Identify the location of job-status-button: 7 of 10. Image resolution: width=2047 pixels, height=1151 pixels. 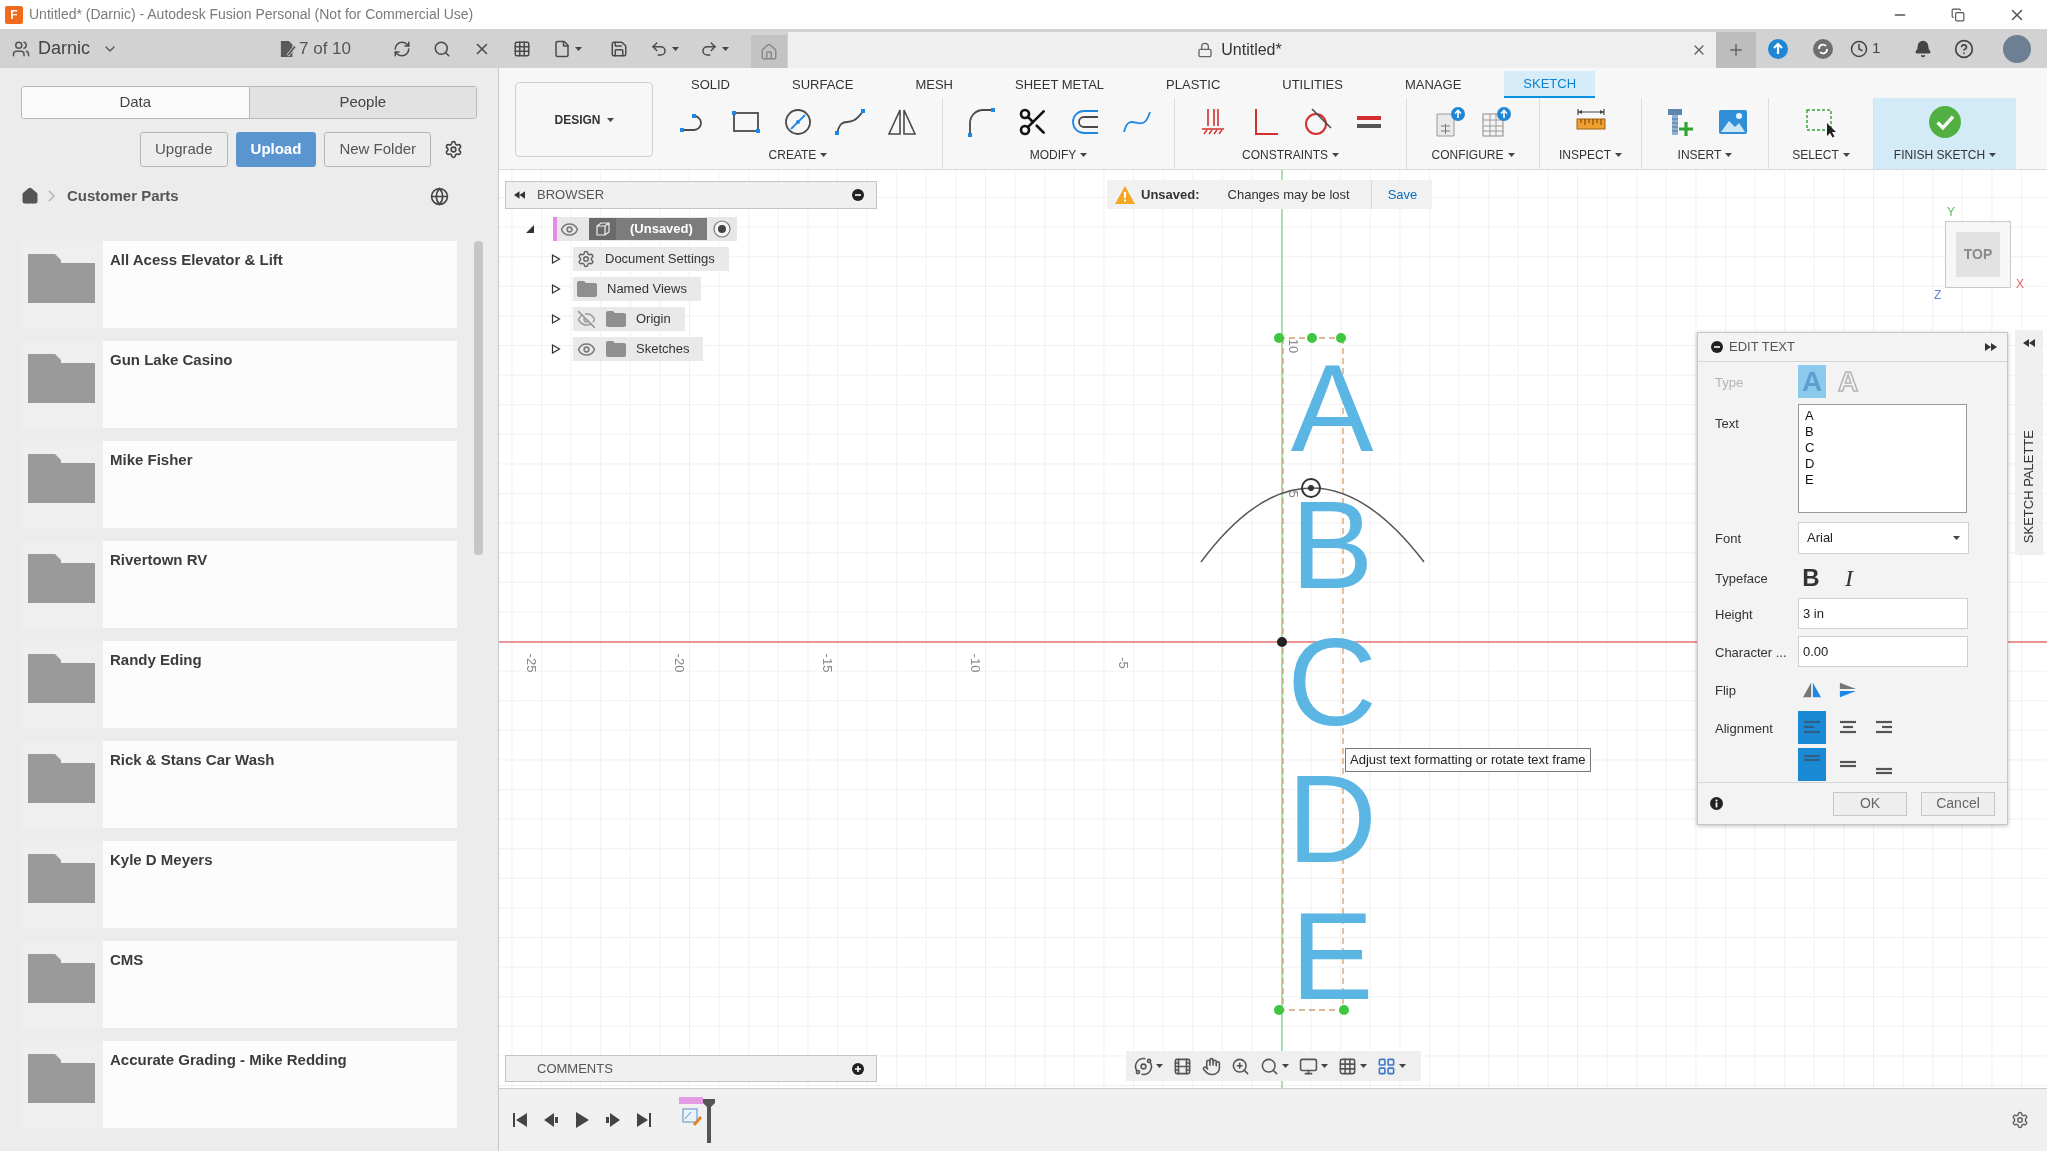
(317, 48).